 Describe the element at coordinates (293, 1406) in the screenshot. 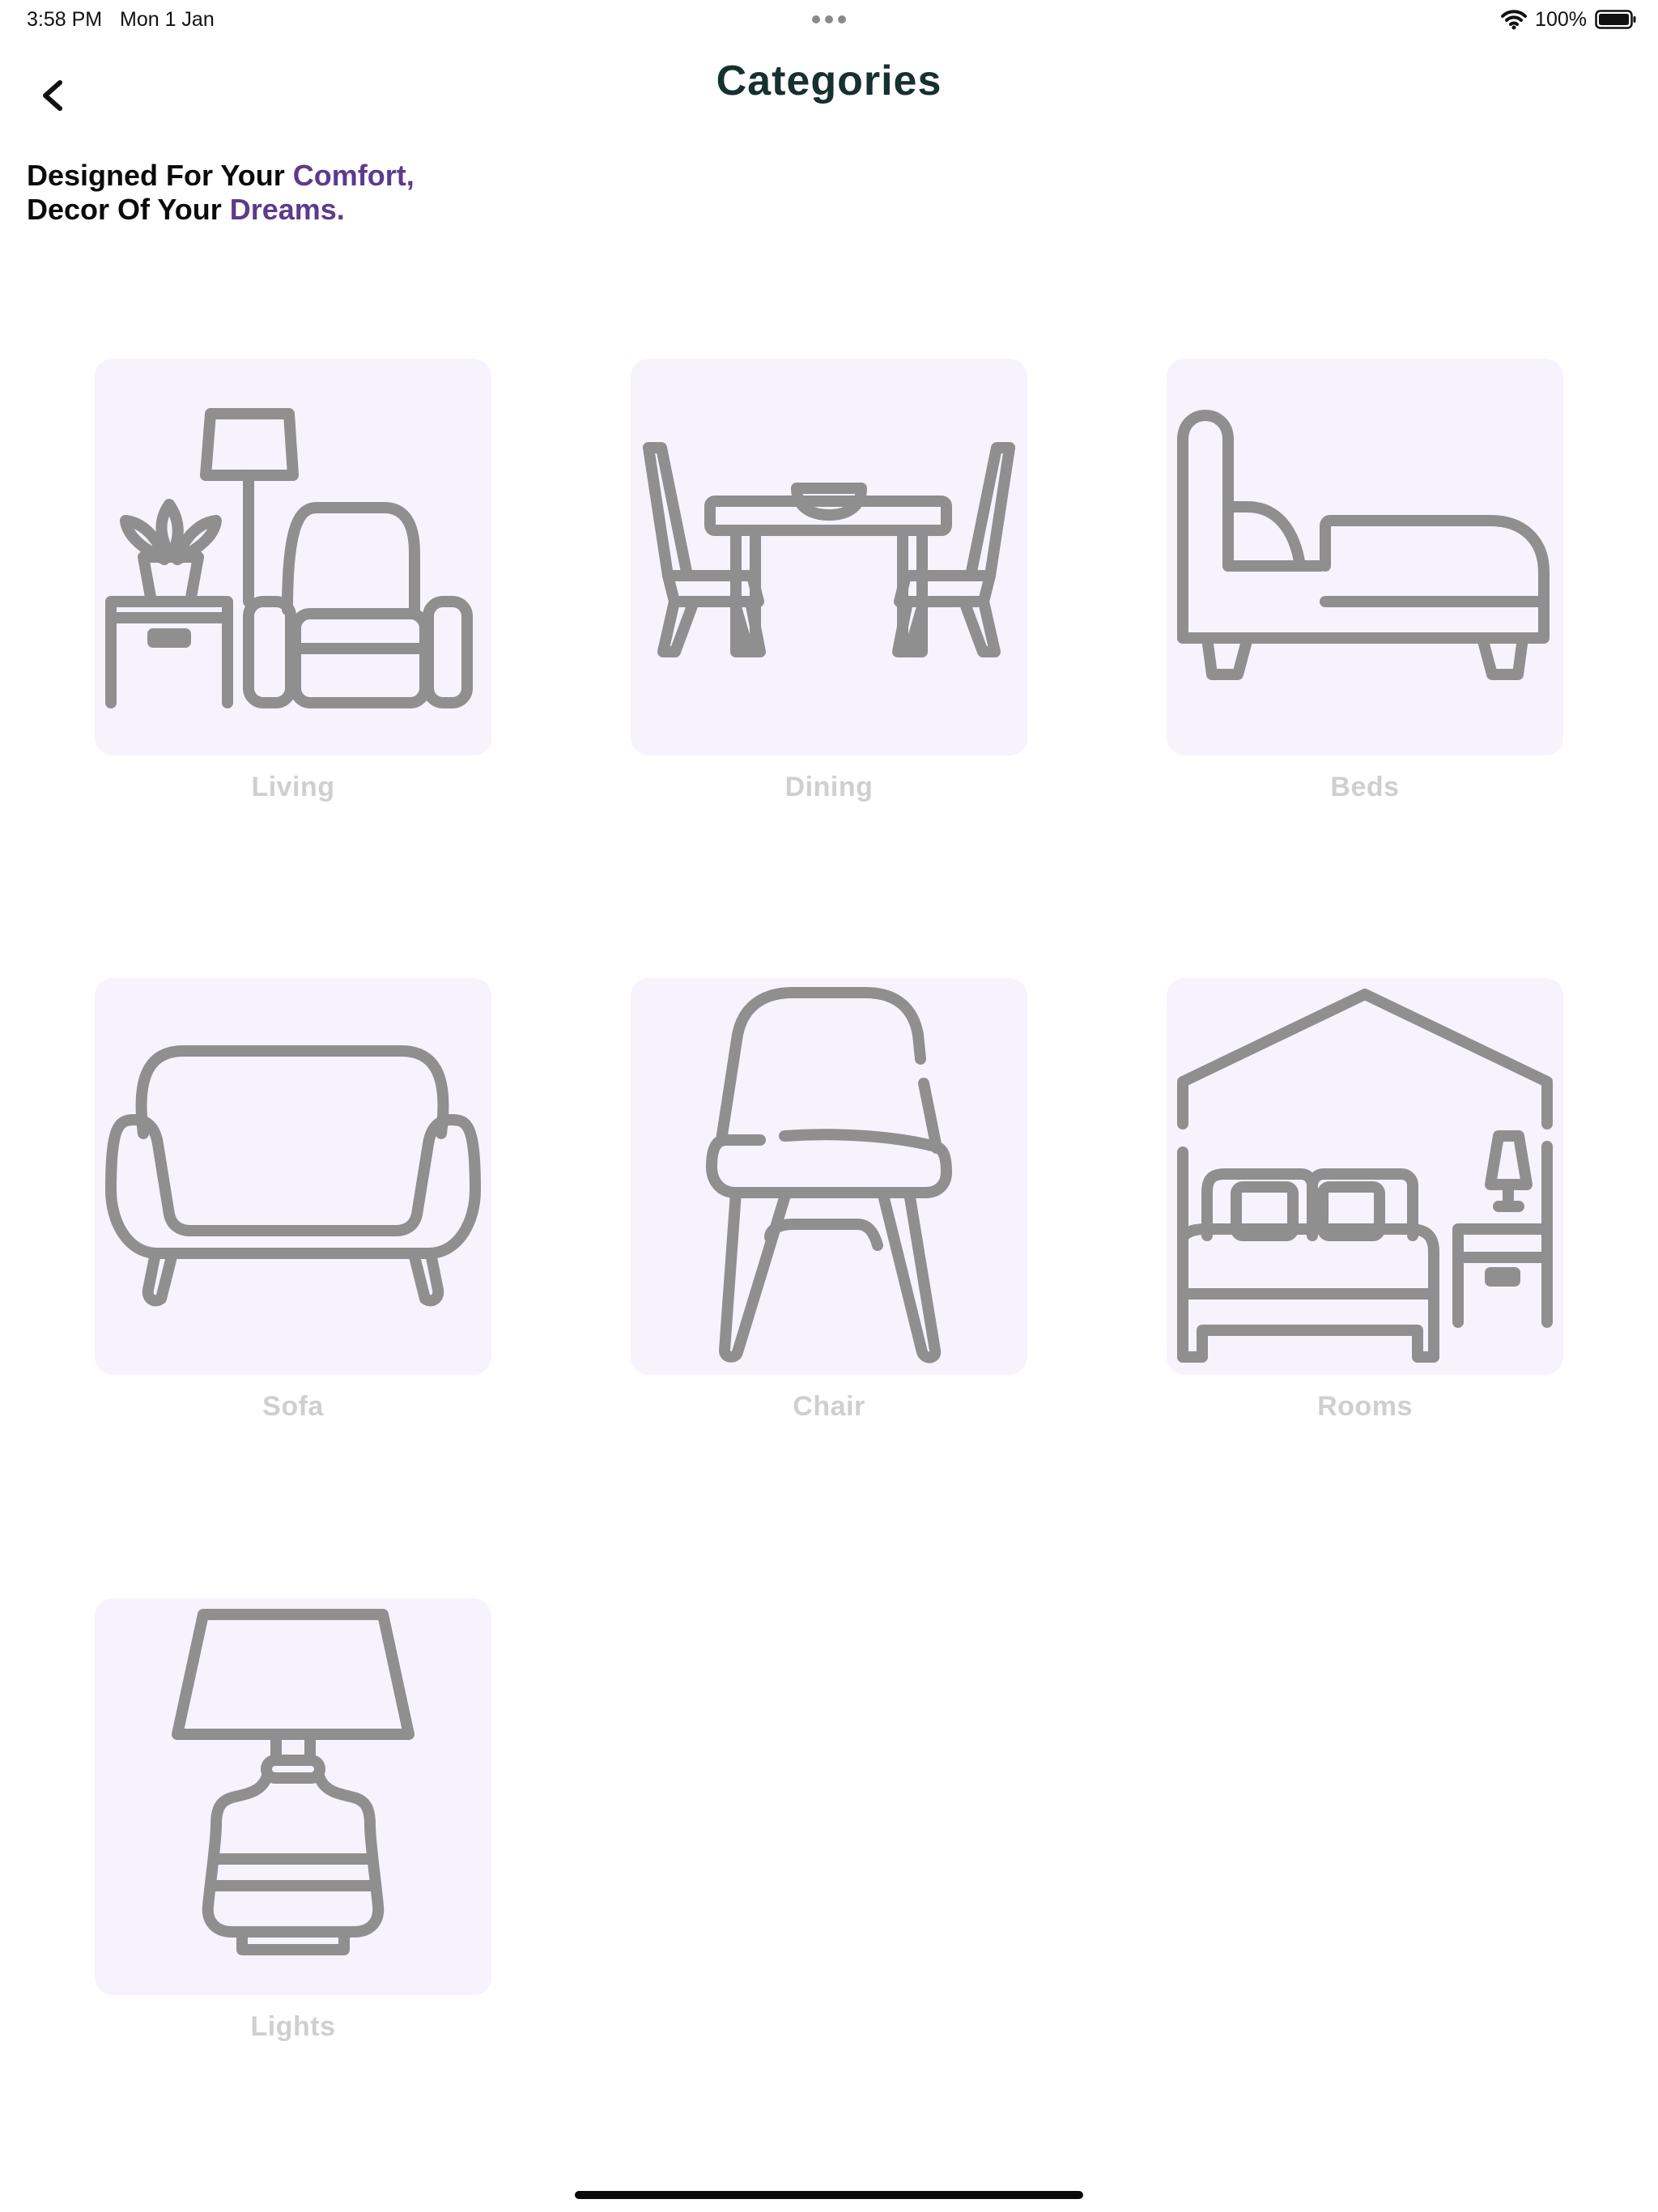

I see `category-label: Sofa` at that location.